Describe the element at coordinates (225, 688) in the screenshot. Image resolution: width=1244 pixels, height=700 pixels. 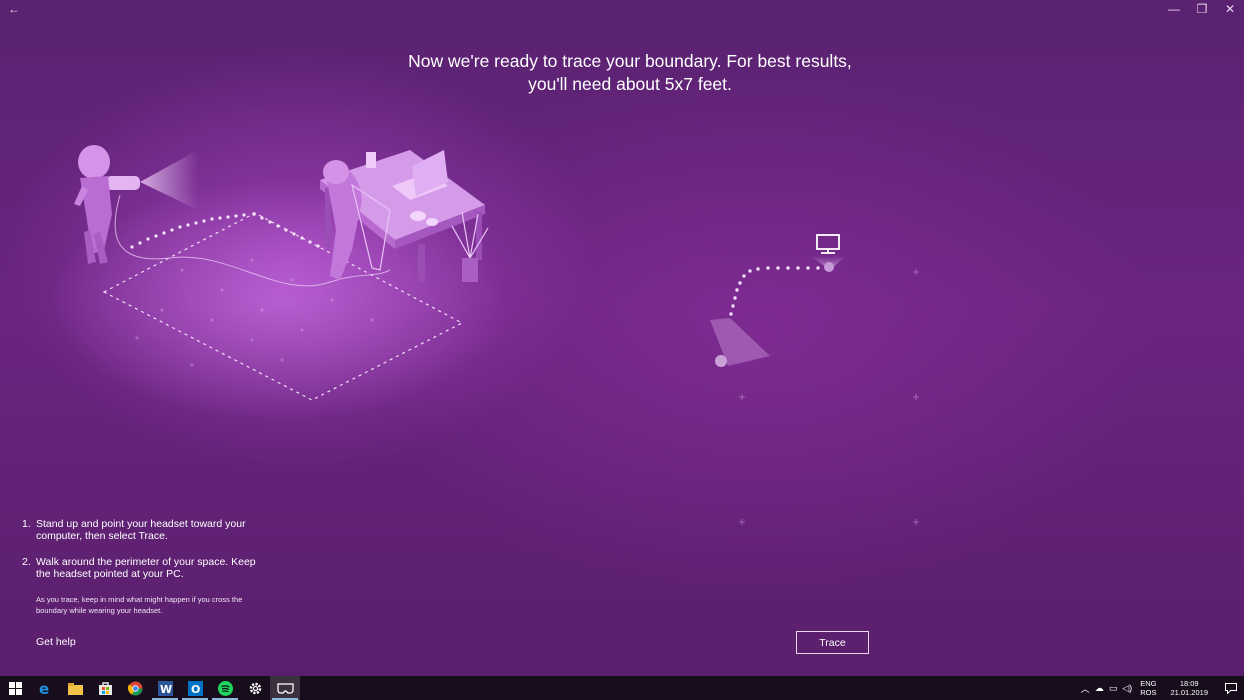
I see `spotify-icon` at that location.